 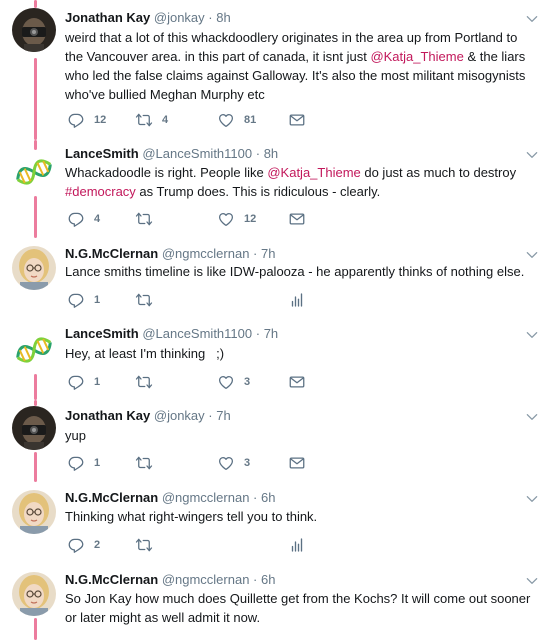 I want to click on tweet-header: Jonathan Kay @jonkay · 7h, so click(x=148, y=415).